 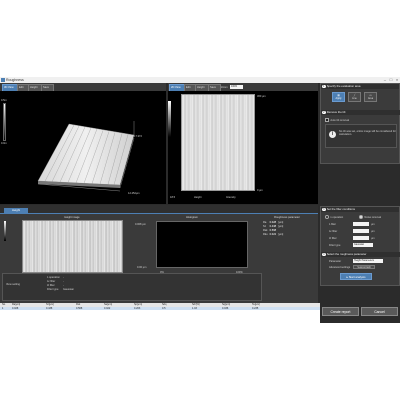 What do you see at coordinates (134, 193) in the screenshot?
I see `x-axis-label: 12.252μm` at bounding box center [134, 193].